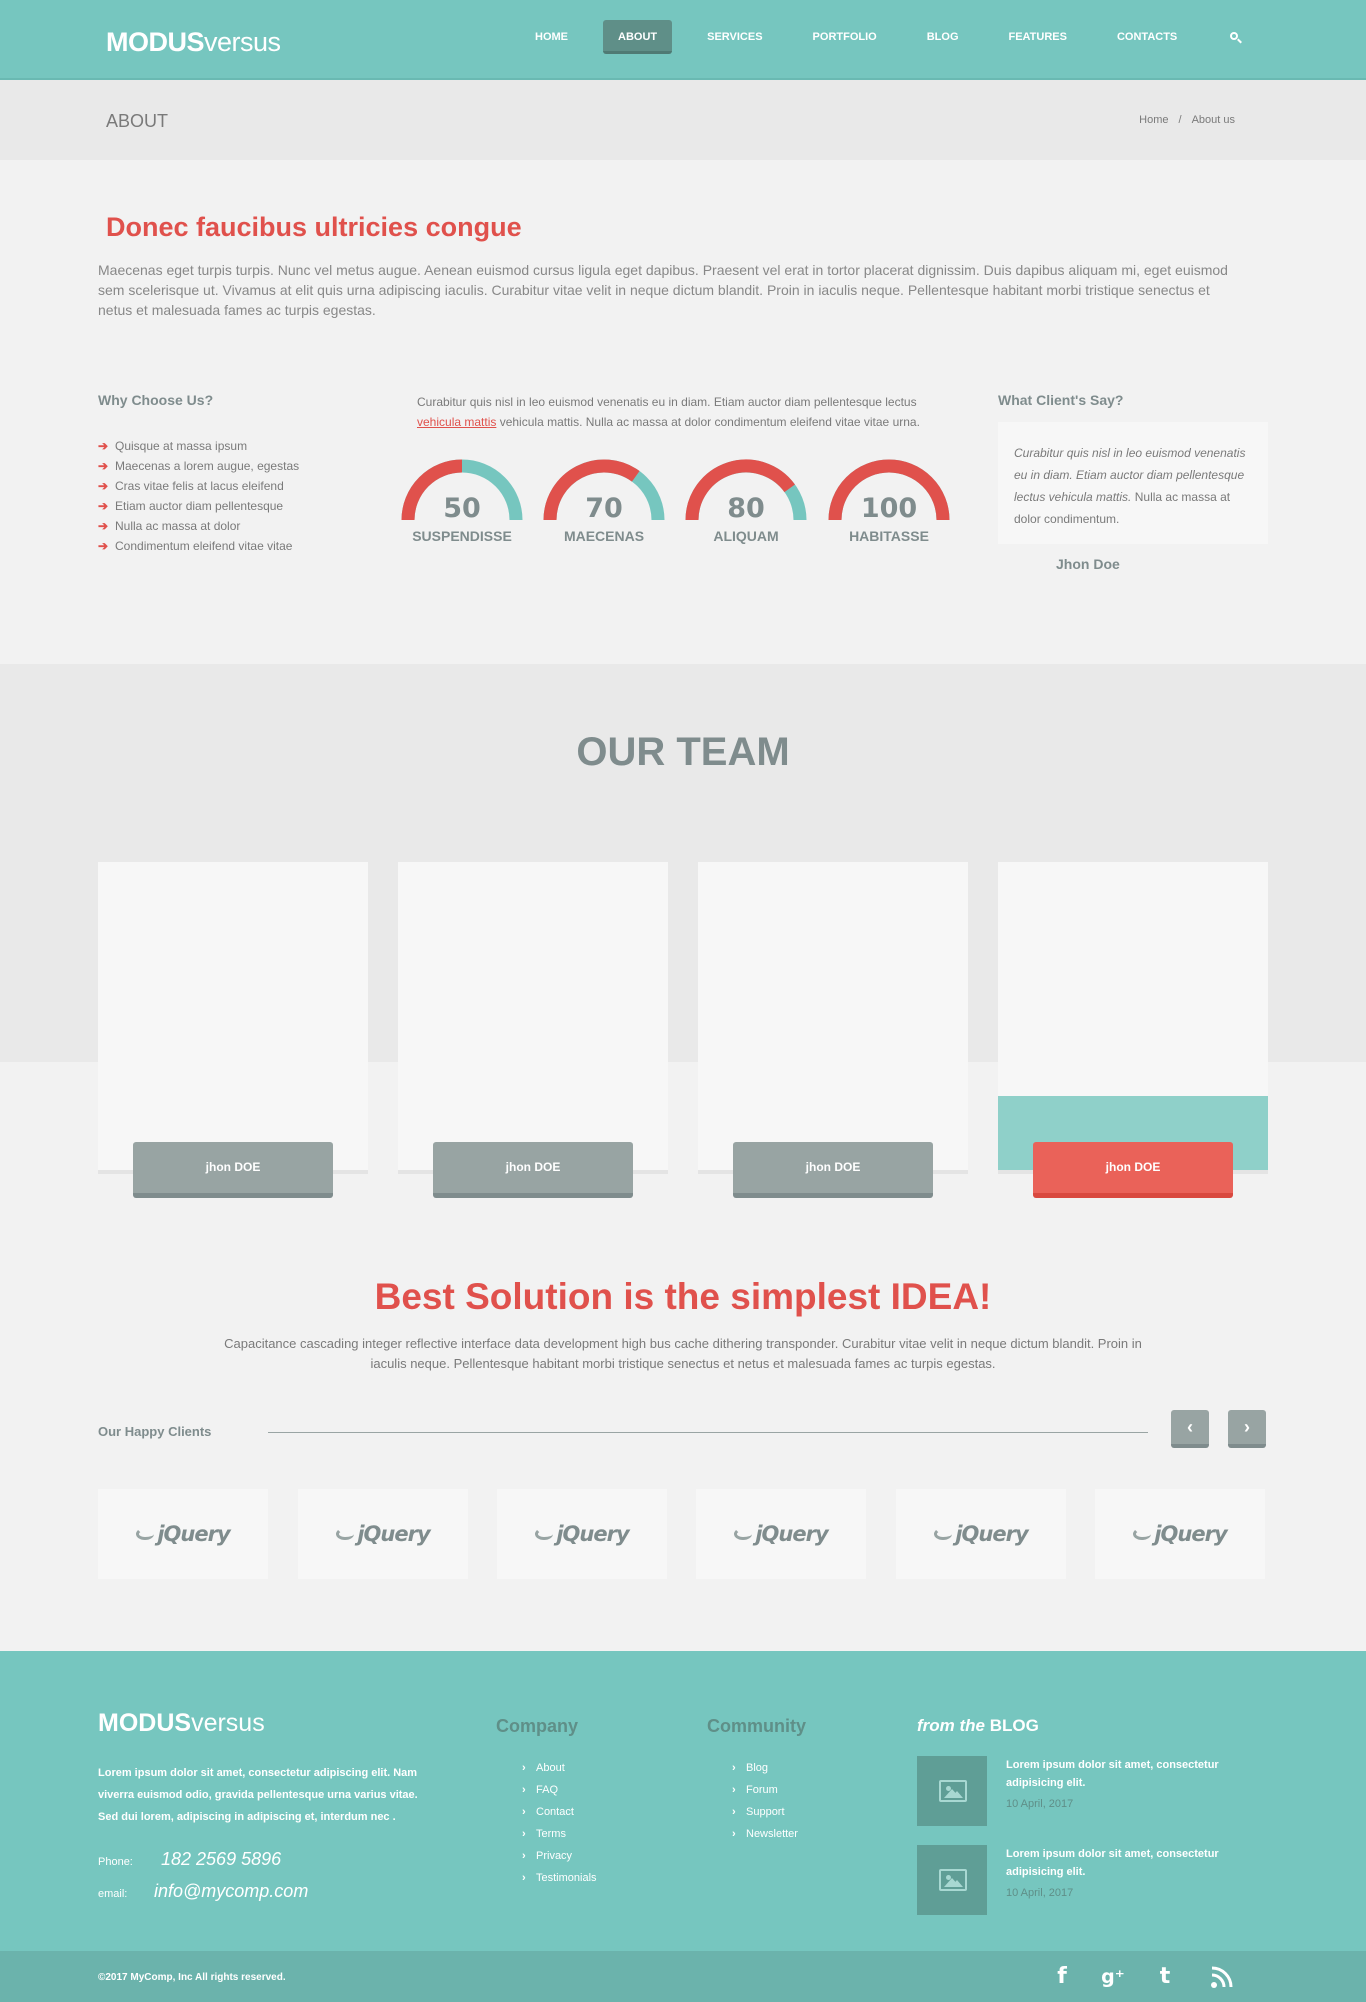  I want to click on carousel-prev-button: ‹, so click(1190, 1429).